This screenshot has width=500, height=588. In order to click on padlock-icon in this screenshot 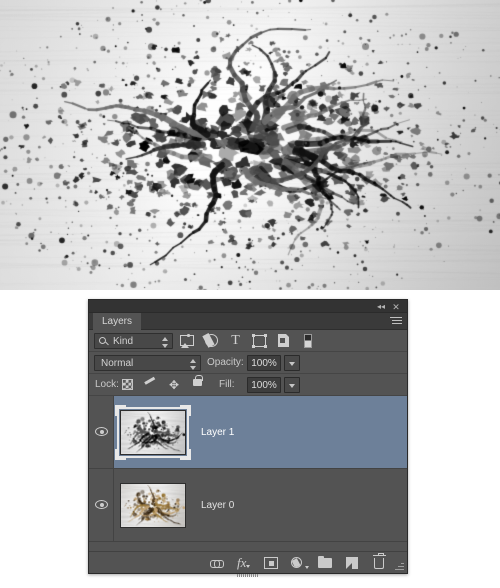, I will do `click(198, 380)`.